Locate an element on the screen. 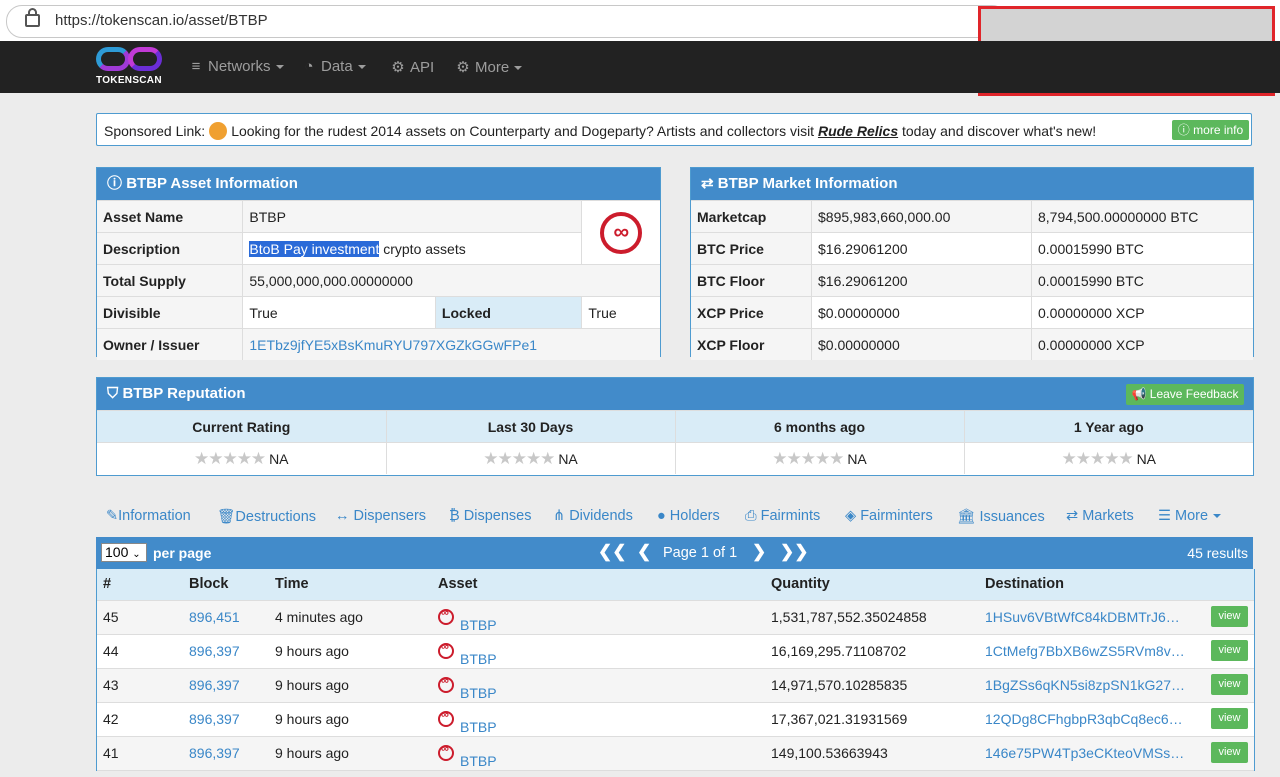 This screenshot has width=1280, height=777. owner-address-link: 1ETbz9jfYE5xBsKmuRYU797XGZkGGwFPe1 is located at coordinates (393, 345).